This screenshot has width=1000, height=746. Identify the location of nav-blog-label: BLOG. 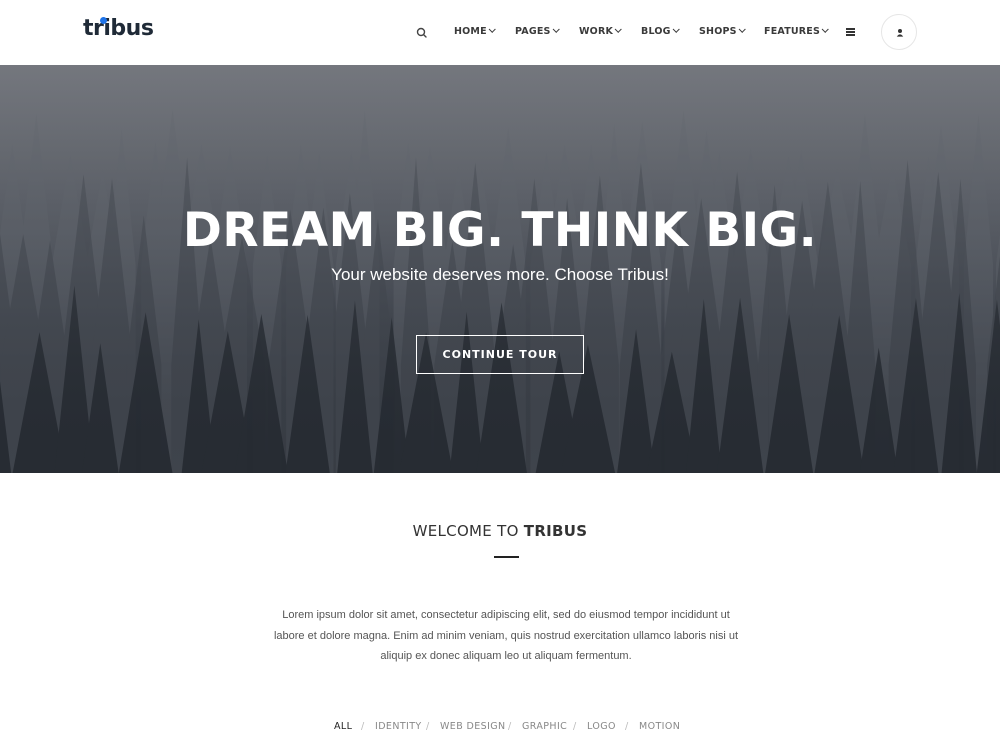
(656, 31).